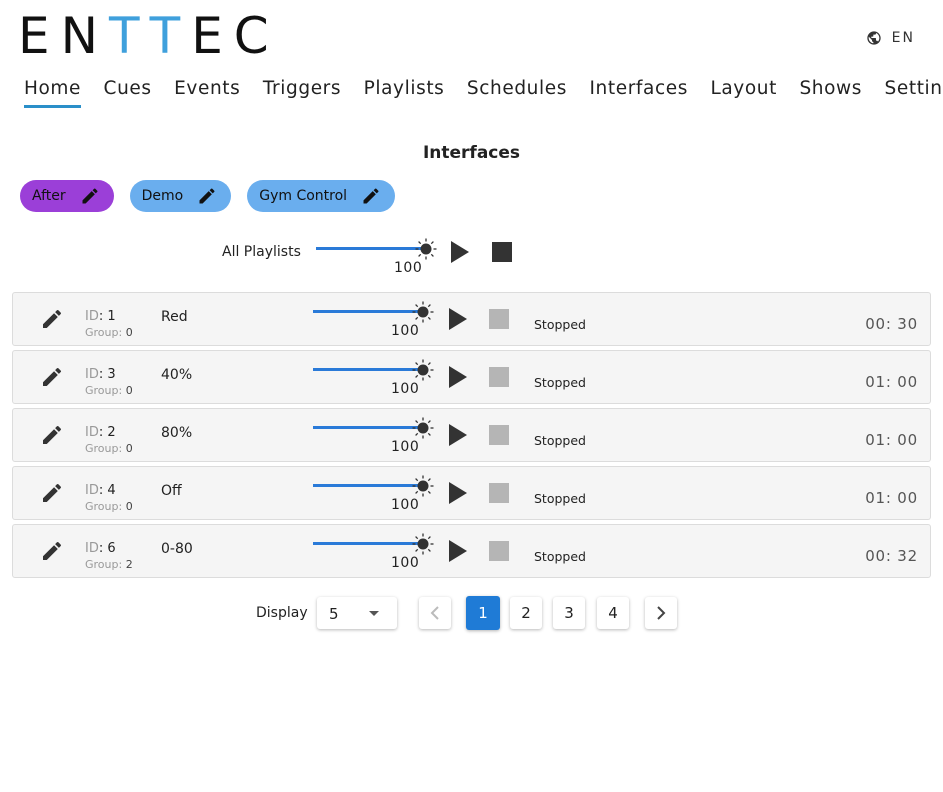  I want to click on playlist-id: ID: 3, so click(100, 374).